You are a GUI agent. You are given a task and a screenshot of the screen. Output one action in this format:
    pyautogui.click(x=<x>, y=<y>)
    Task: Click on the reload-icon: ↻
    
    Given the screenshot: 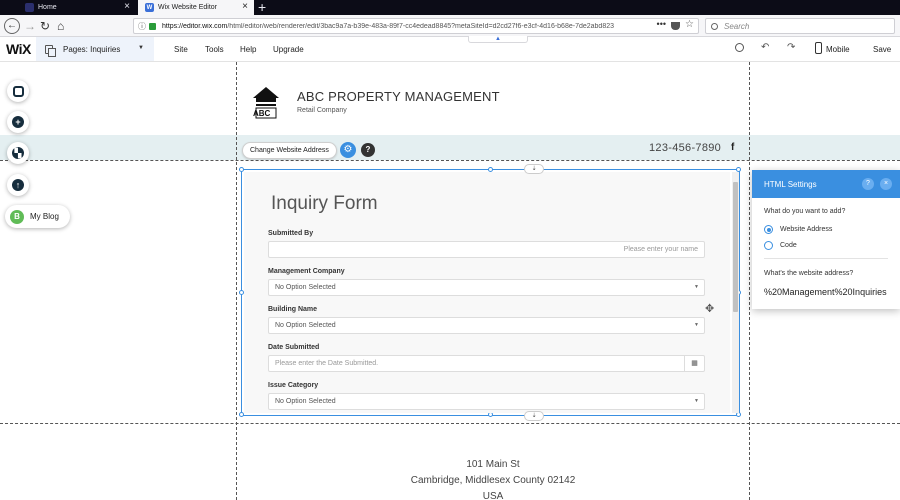 What is the action you would take?
    pyautogui.click(x=45, y=26)
    